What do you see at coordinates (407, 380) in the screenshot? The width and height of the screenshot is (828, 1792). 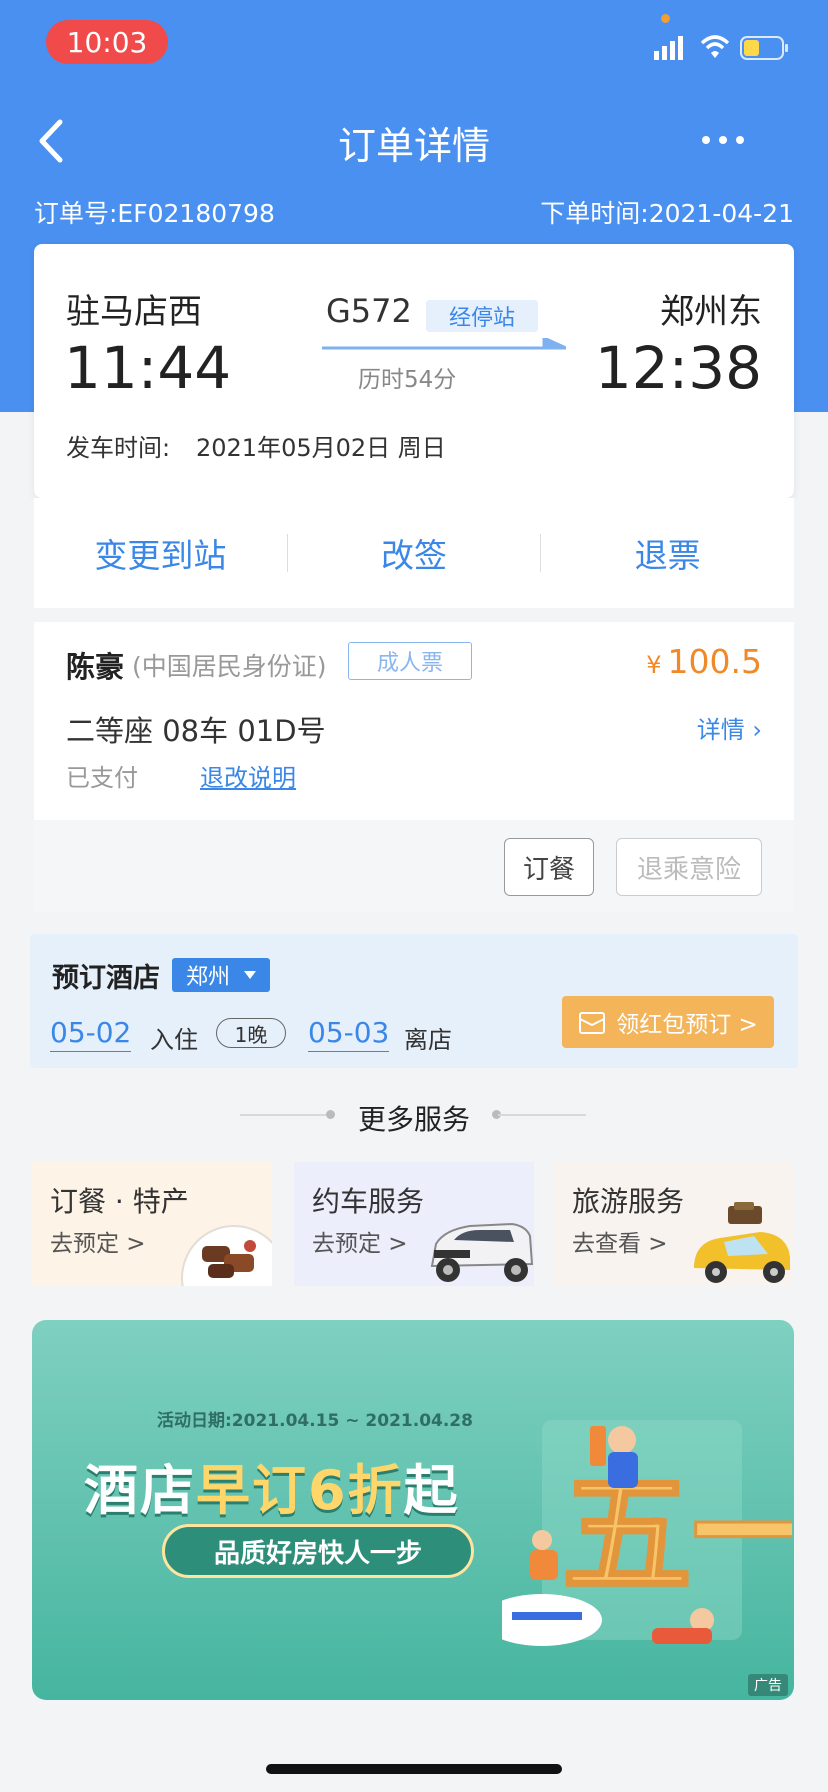 I see `trip-duration: 历时54分` at bounding box center [407, 380].